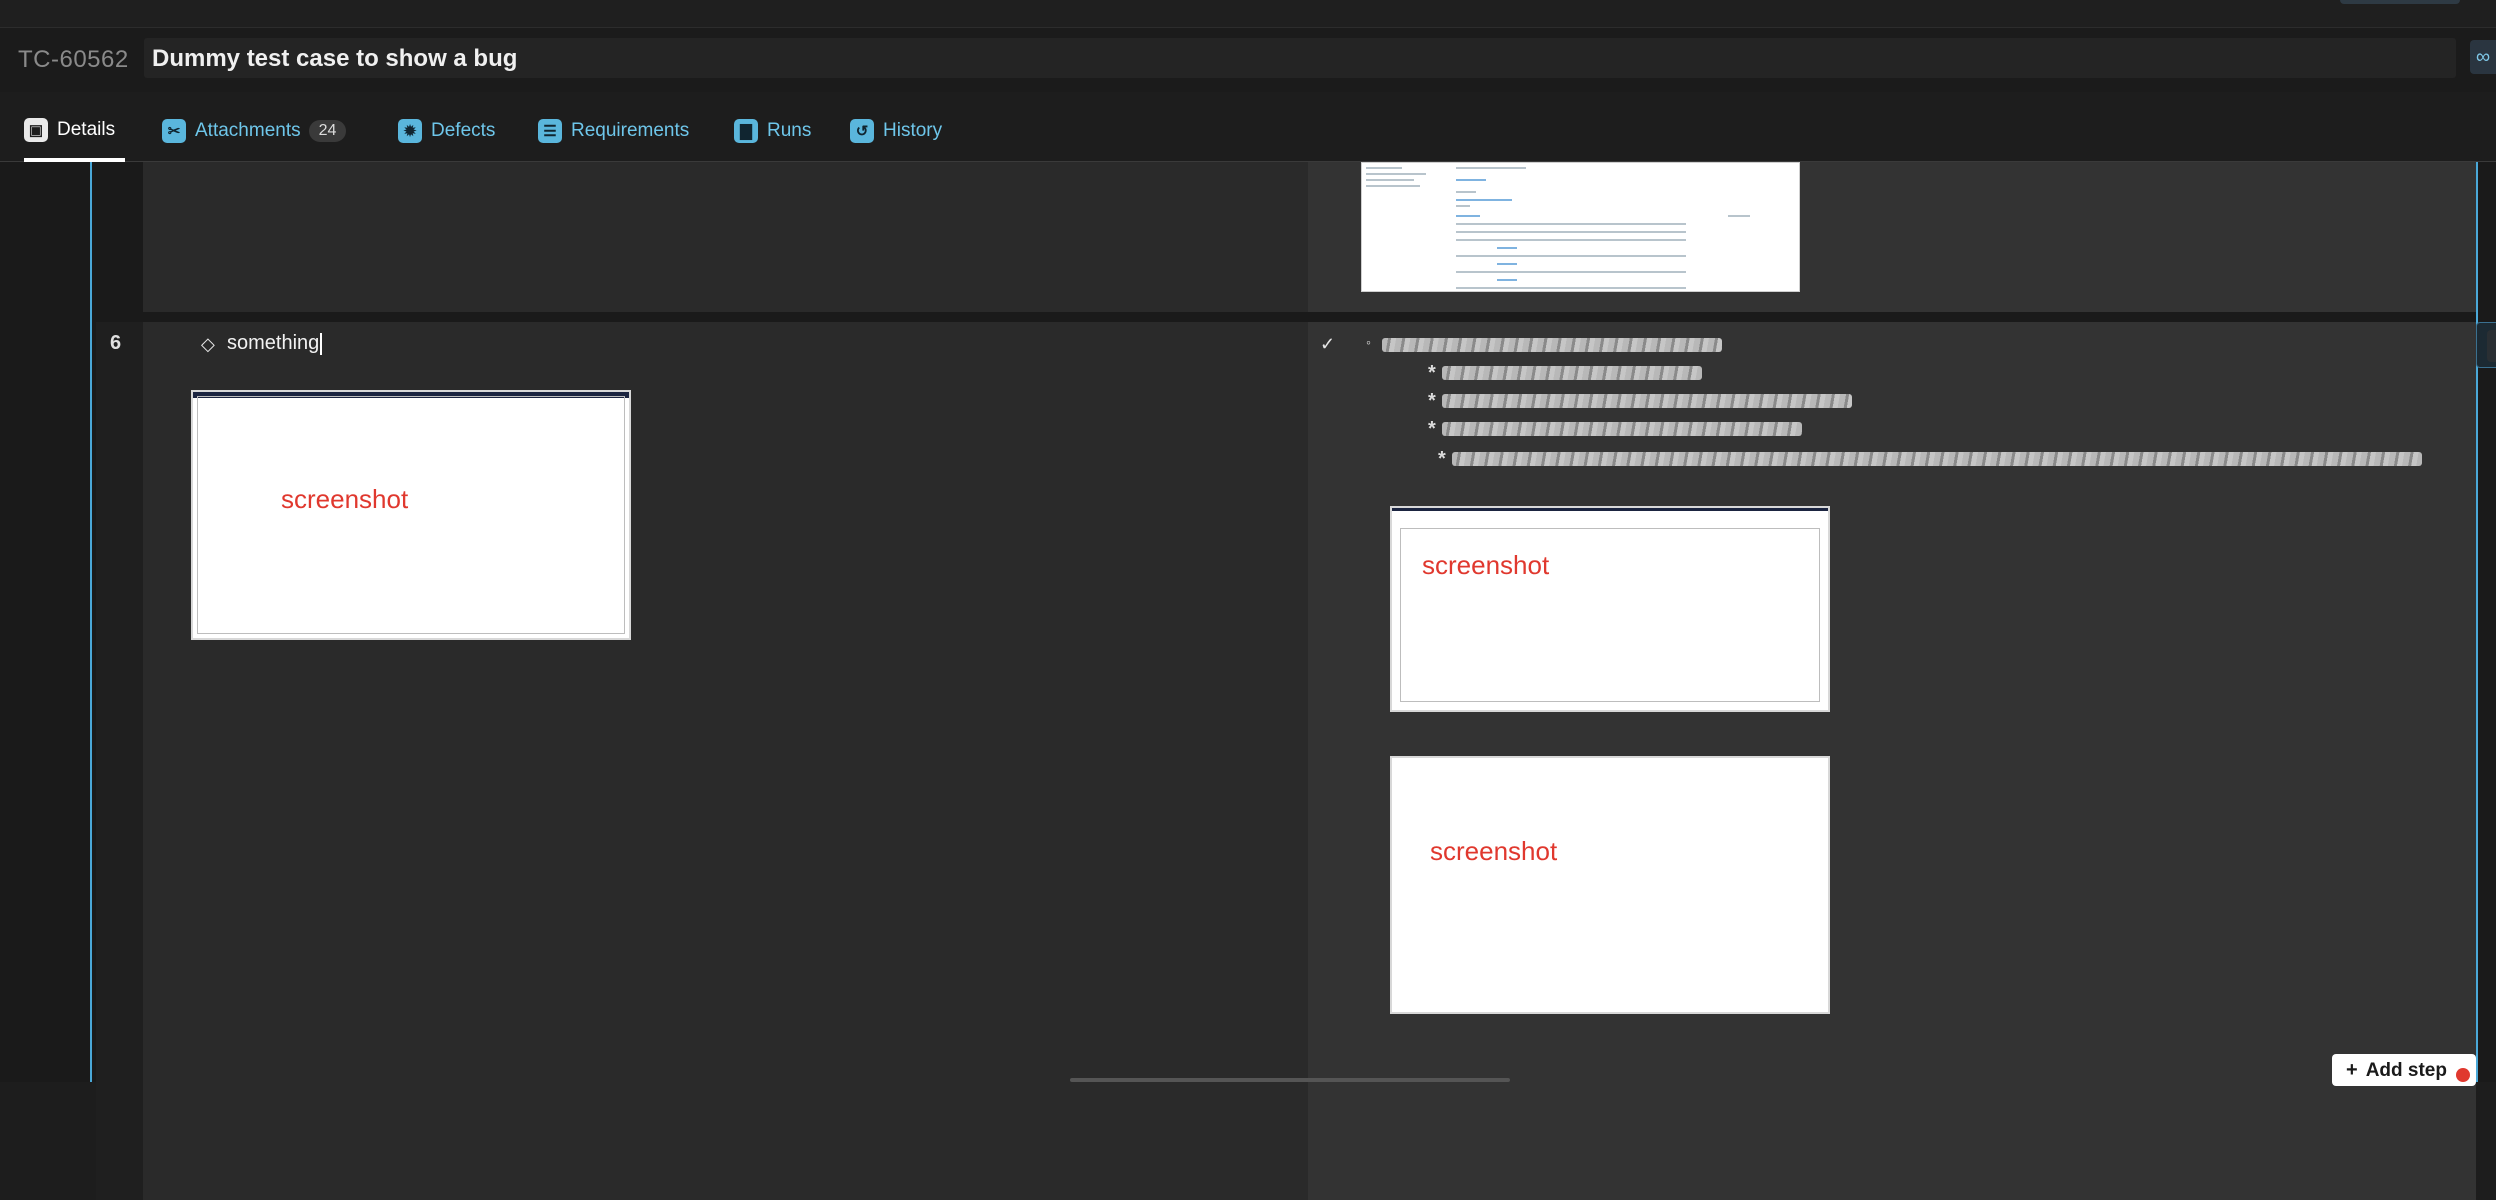 The height and width of the screenshot is (1200, 2496). I want to click on text-cursor, so click(321, 343).